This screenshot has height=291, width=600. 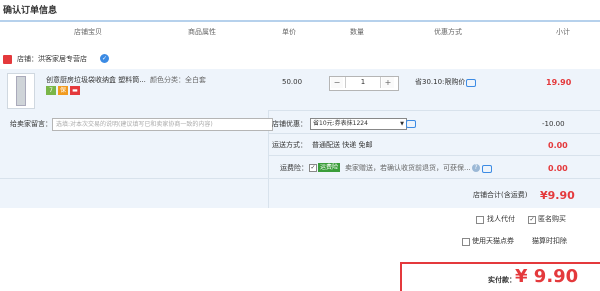 I want to click on tmall-points-checkbox, so click(x=466, y=242).